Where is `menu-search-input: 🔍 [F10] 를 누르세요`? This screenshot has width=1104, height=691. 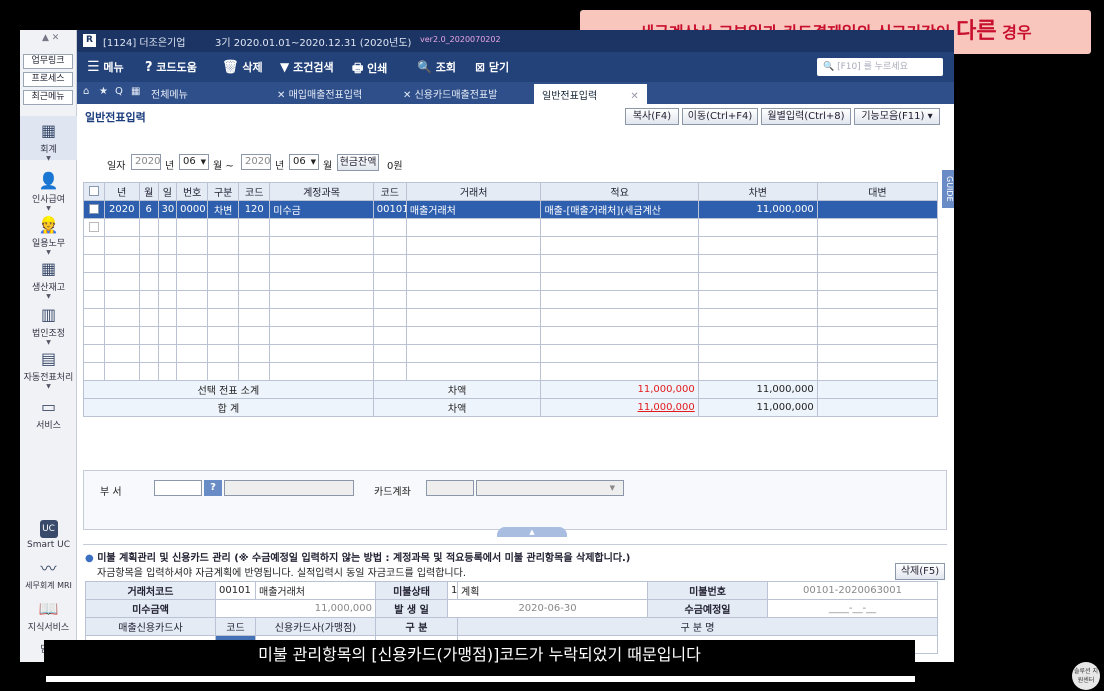
menu-search-input: 🔍 [F10] 를 누르세요 is located at coordinates (880, 67).